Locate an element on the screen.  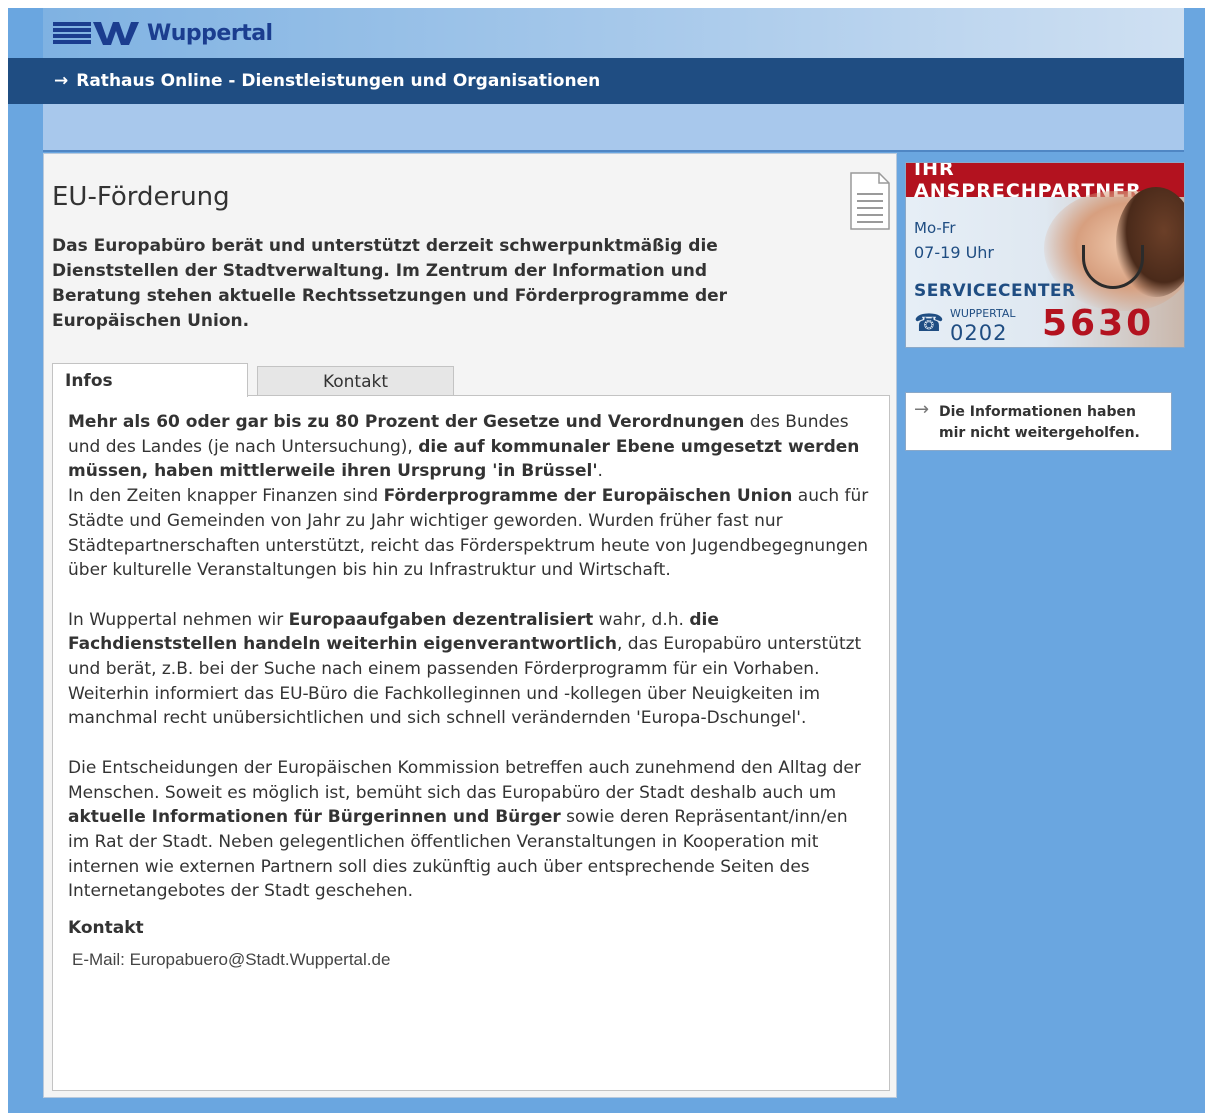
wuppertal-logo-icon is located at coordinates (96, 33).